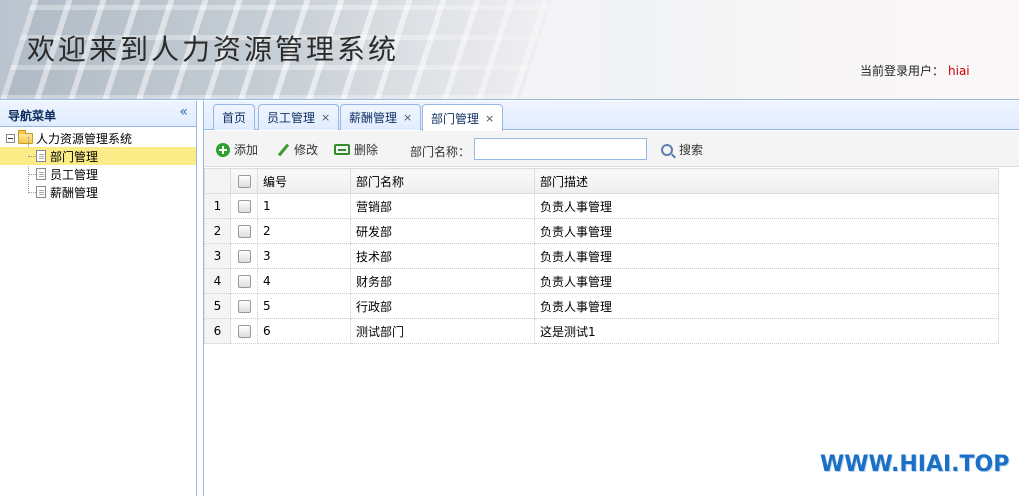  What do you see at coordinates (217, 331) in the screenshot?
I see `row-number: 6` at bounding box center [217, 331].